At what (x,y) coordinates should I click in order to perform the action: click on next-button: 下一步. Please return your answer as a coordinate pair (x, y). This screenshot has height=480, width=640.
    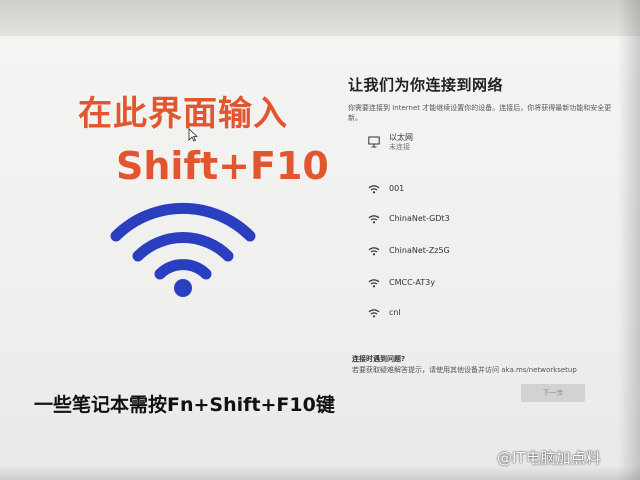
    Looking at the image, I should click on (553, 393).